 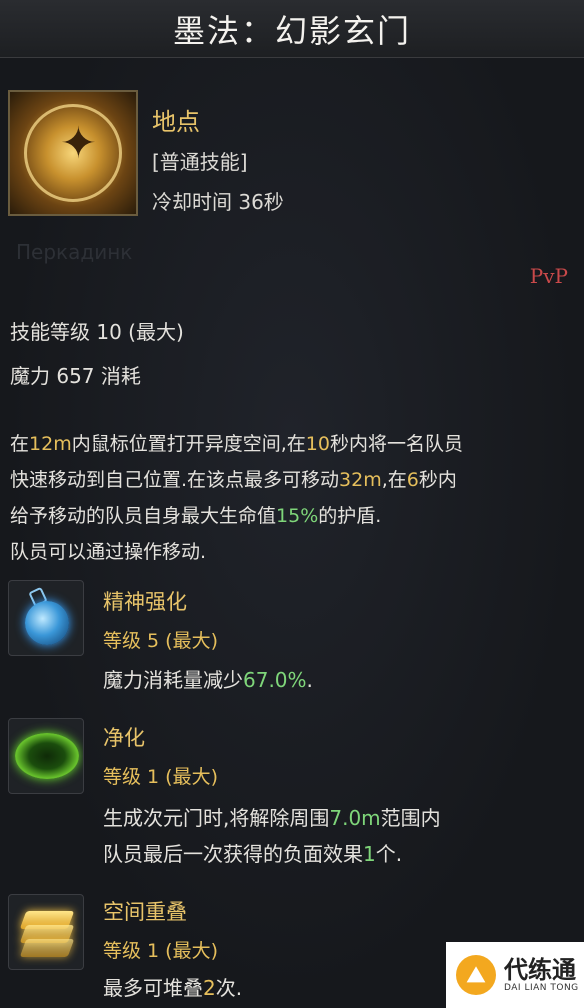 What do you see at coordinates (75, 376) in the screenshot?
I see `mana-cost: 魔力 657 消耗` at bounding box center [75, 376].